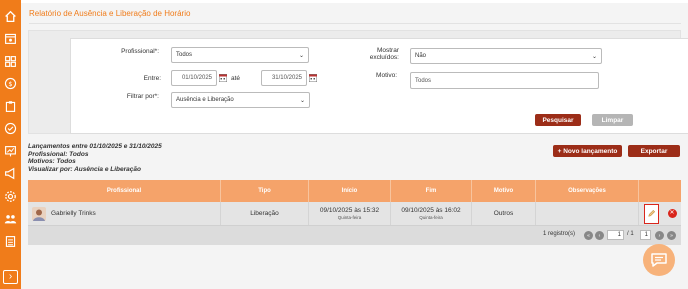 The width and height of the screenshot is (688, 289). Describe the element at coordinates (587, 213) in the screenshot. I see `cell-observacoes` at that location.